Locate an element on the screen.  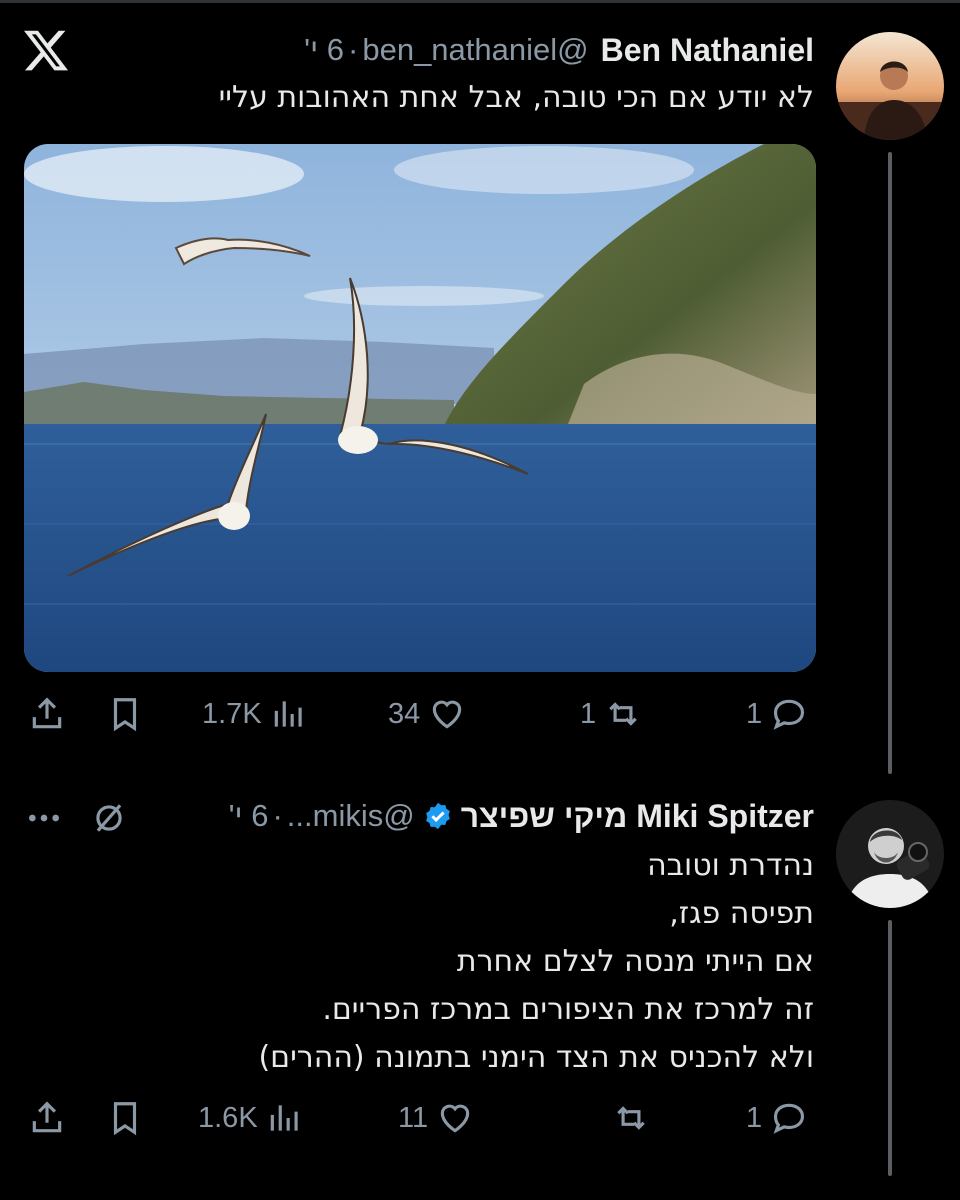
x-logo-icon is located at coordinates (46, 50).